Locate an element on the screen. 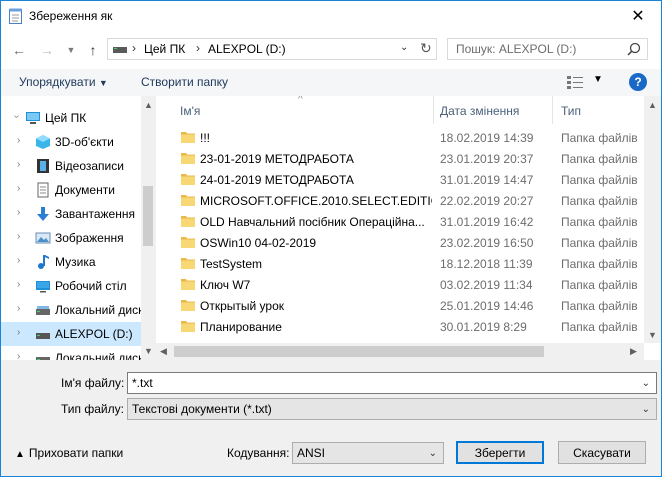 This screenshot has width=662, height=477. hide-folders-button: ▲ Приховати папки is located at coordinates (69, 453).